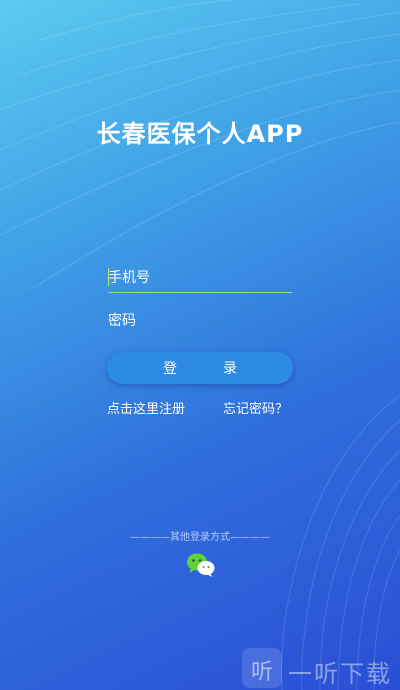 The width and height of the screenshot is (400, 690). I want to click on register-link: 点击这里注册, so click(146, 407).